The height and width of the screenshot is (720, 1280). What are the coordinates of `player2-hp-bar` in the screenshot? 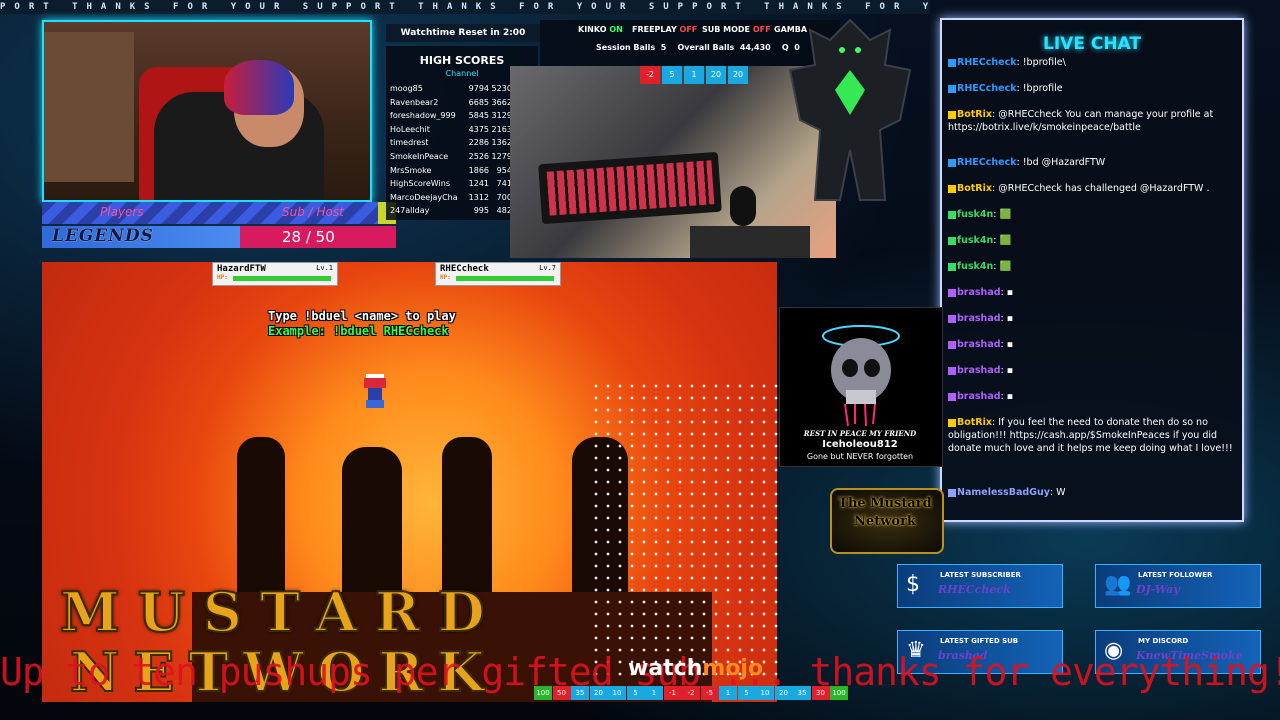 It's located at (505, 278).